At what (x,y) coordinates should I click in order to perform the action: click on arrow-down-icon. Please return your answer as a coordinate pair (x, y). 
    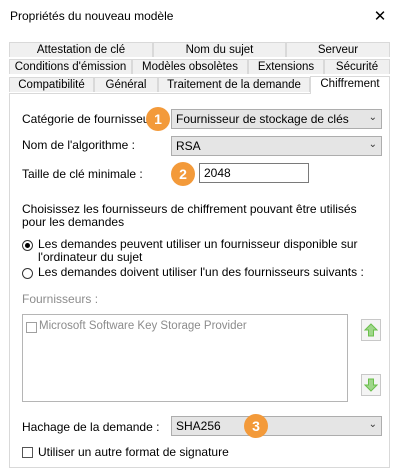
    Looking at the image, I should click on (371, 385).